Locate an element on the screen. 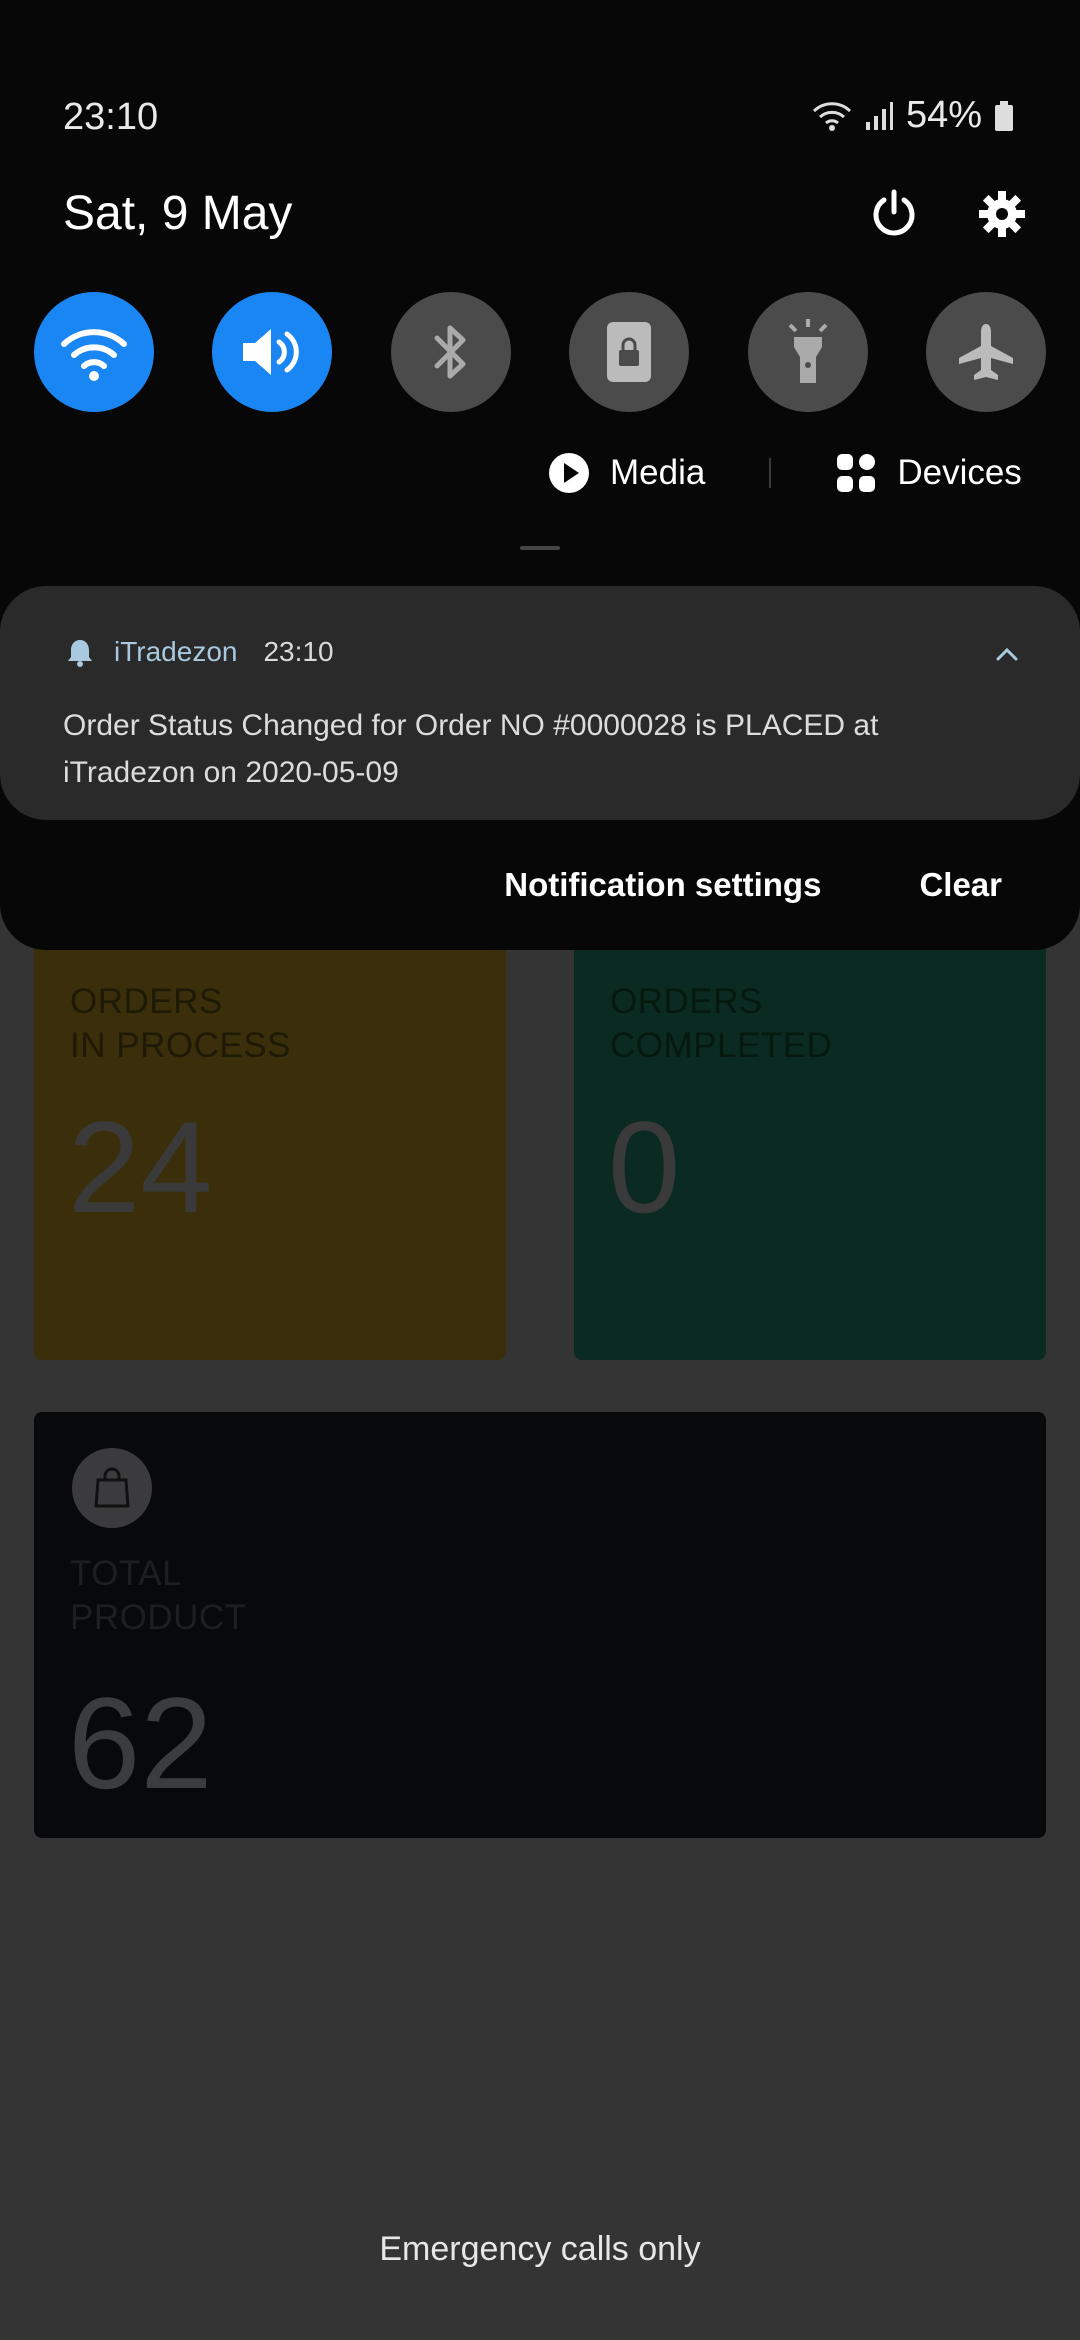 This screenshot has width=1080, height=2340. wifi-icon is located at coordinates (94, 355).